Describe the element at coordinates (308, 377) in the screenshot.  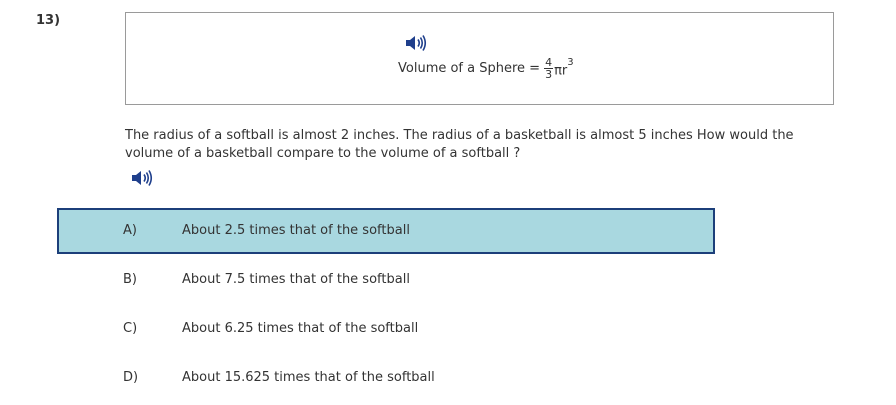
I see `option-text: About 15.625 times that of the softball` at that location.